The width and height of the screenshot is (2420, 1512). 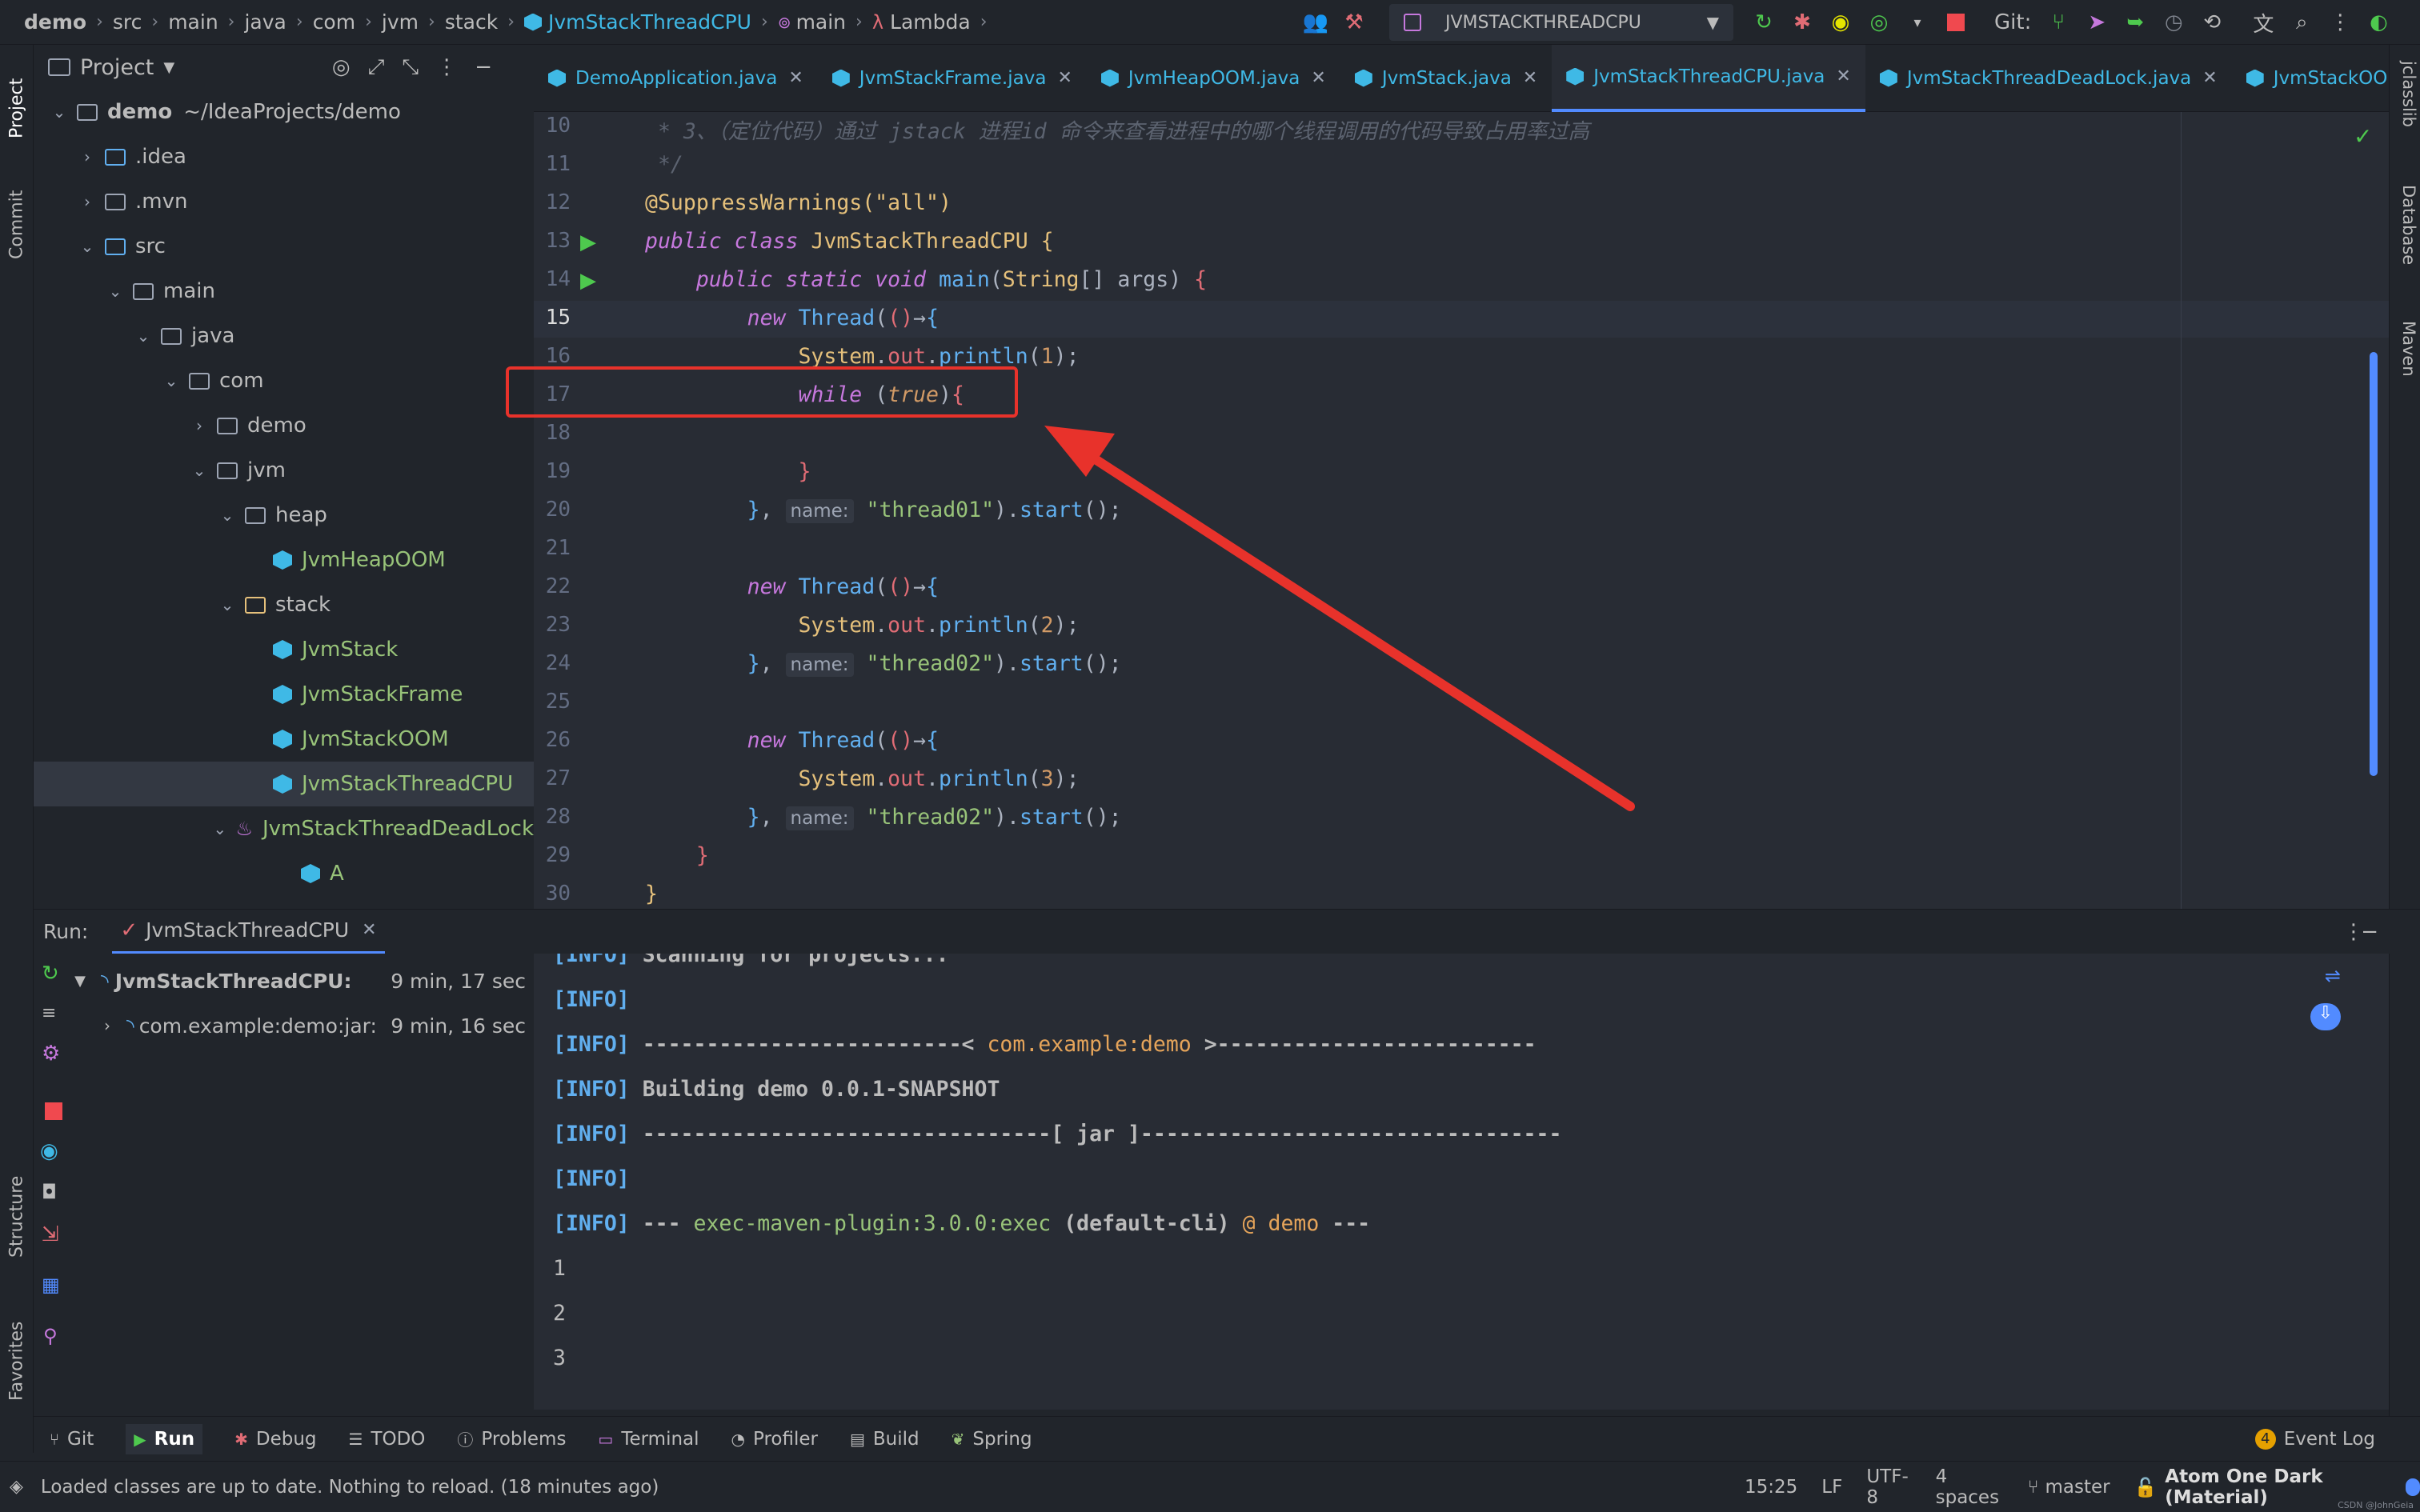 I want to click on tree-item-jvm: ⌄ jvm, so click(x=284, y=470).